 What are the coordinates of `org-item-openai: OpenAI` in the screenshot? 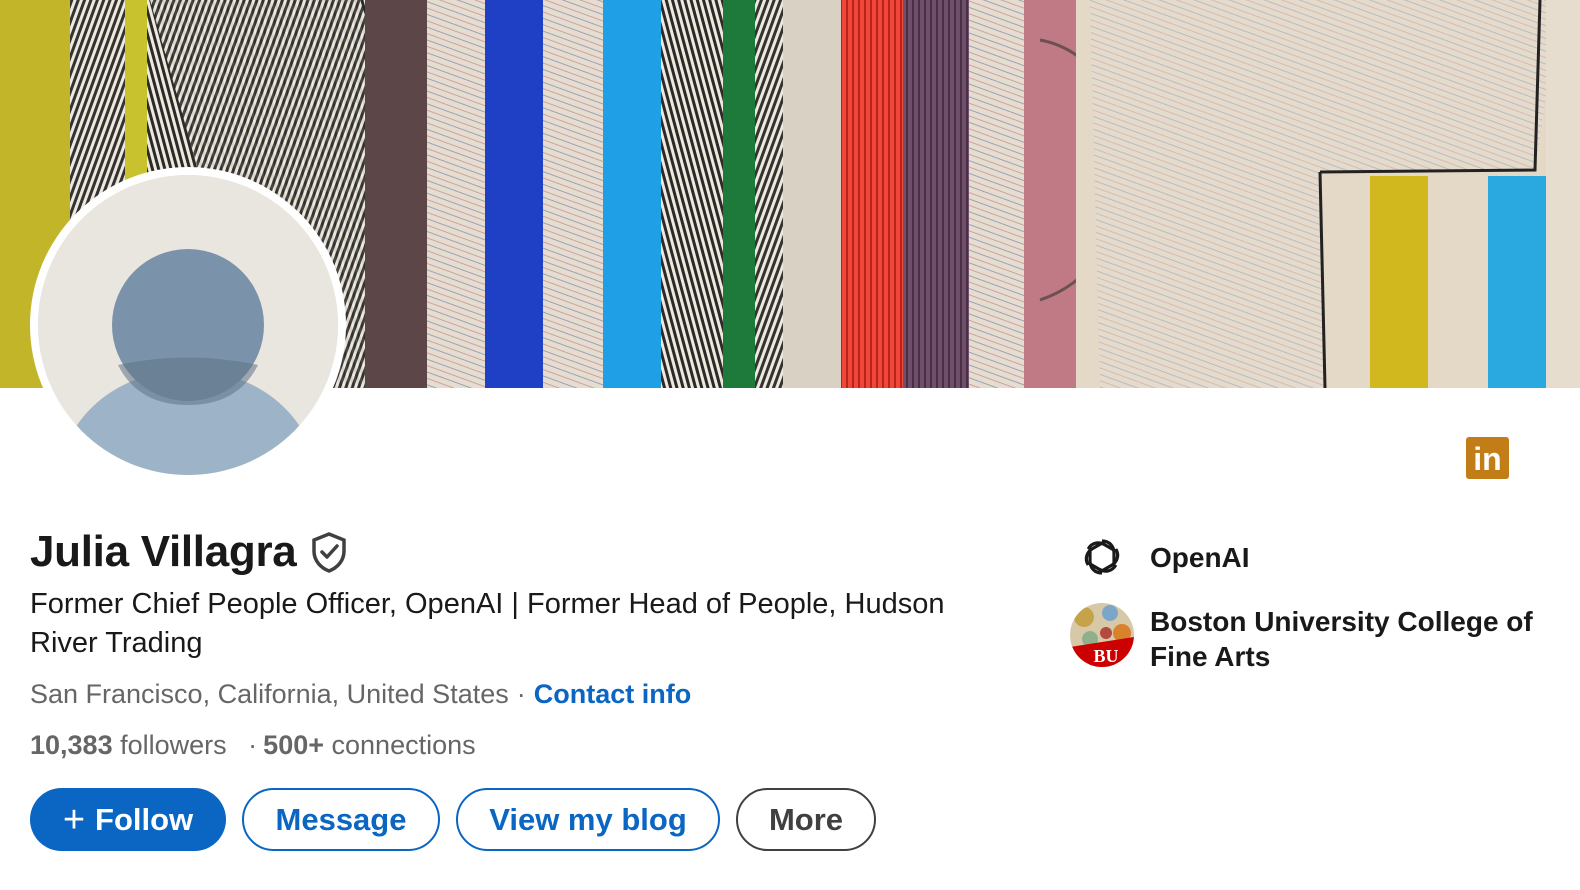 It's located at (1305, 563).